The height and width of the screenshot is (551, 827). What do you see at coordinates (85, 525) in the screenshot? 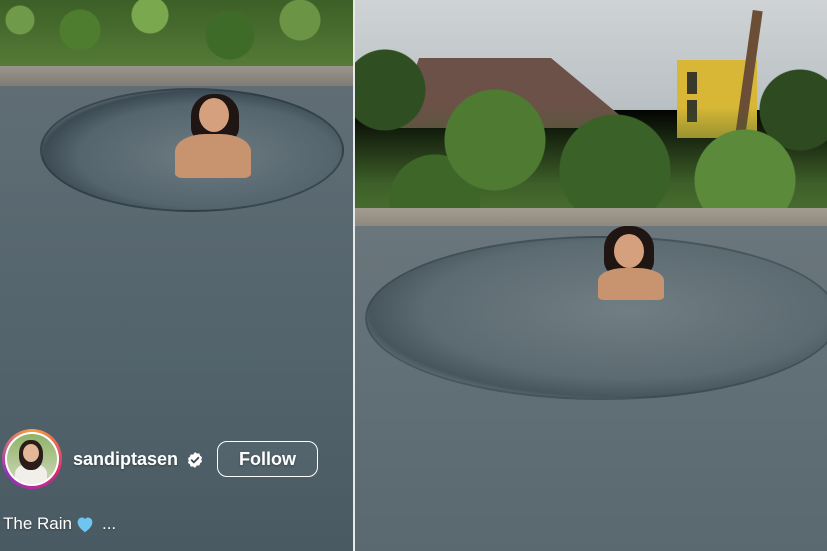
I see `light-blue-heart-icon` at bounding box center [85, 525].